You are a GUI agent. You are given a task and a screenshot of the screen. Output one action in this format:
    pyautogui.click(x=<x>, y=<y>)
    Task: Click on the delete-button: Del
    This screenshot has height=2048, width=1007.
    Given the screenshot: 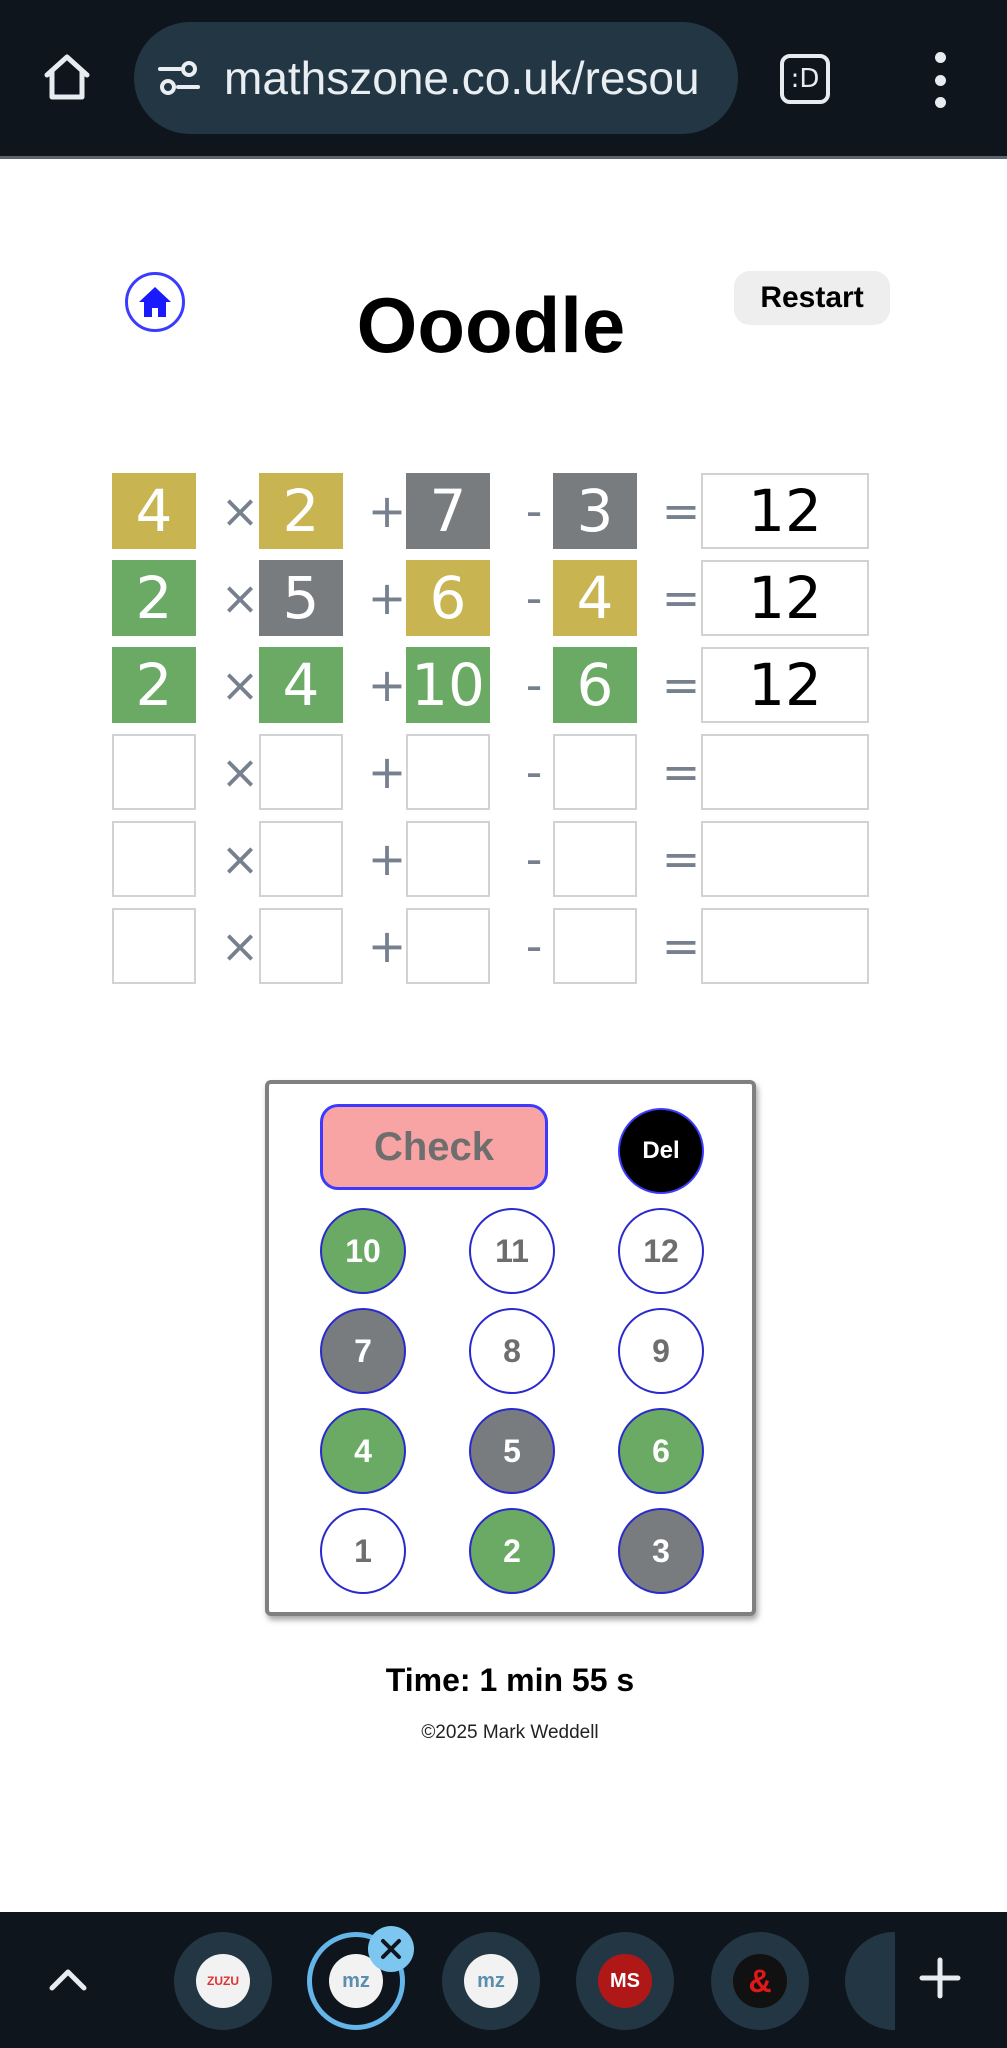 What is the action you would take?
    pyautogui.click(x=661, y=1151)
    